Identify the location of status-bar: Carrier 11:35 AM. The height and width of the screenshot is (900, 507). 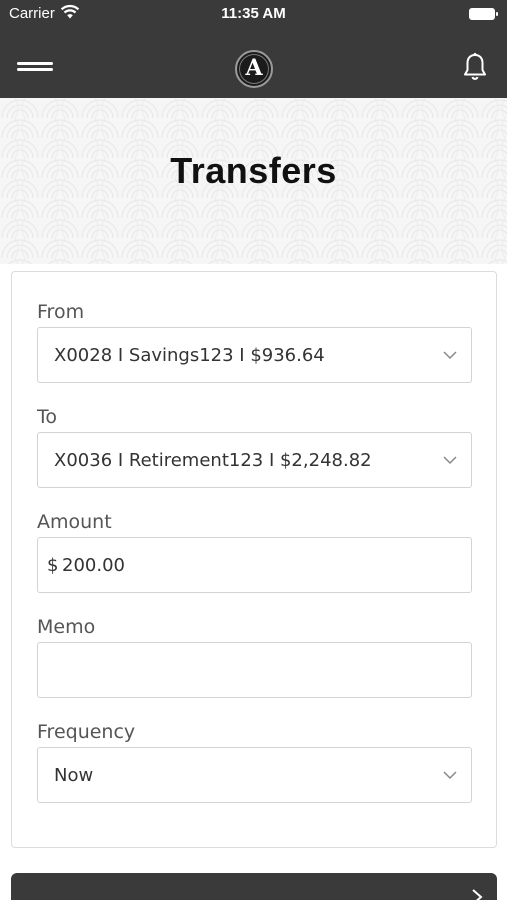
(253, 15).